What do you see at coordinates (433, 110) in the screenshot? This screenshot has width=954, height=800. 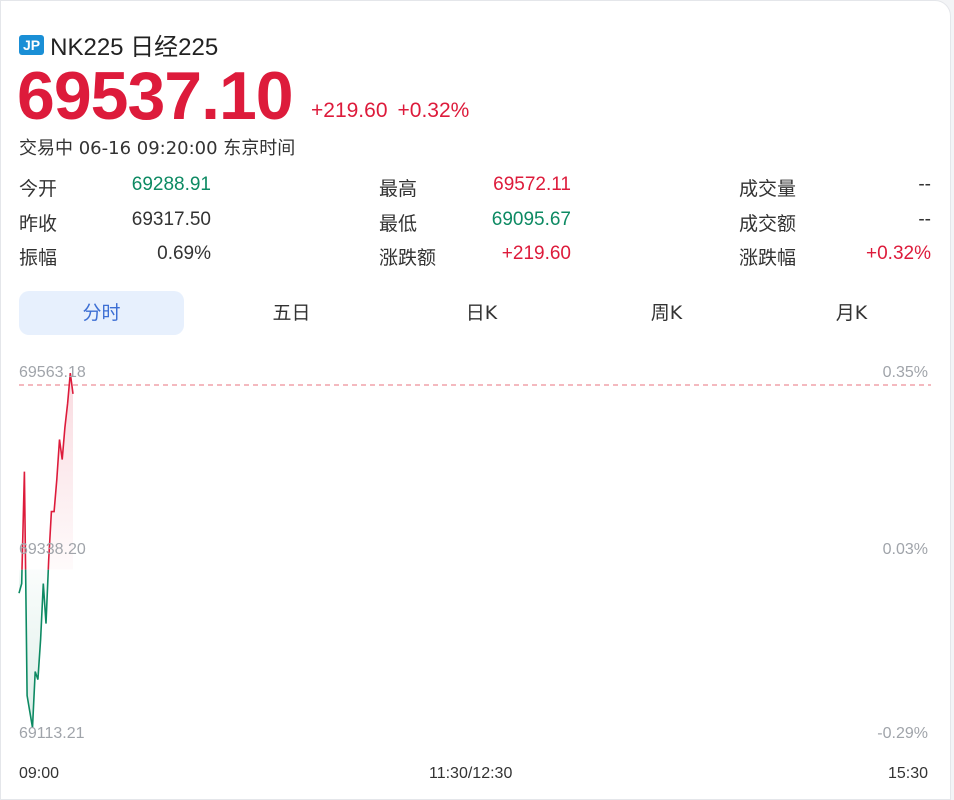 I see `change-percent: +0.32%` at bounding box center [433, 110].